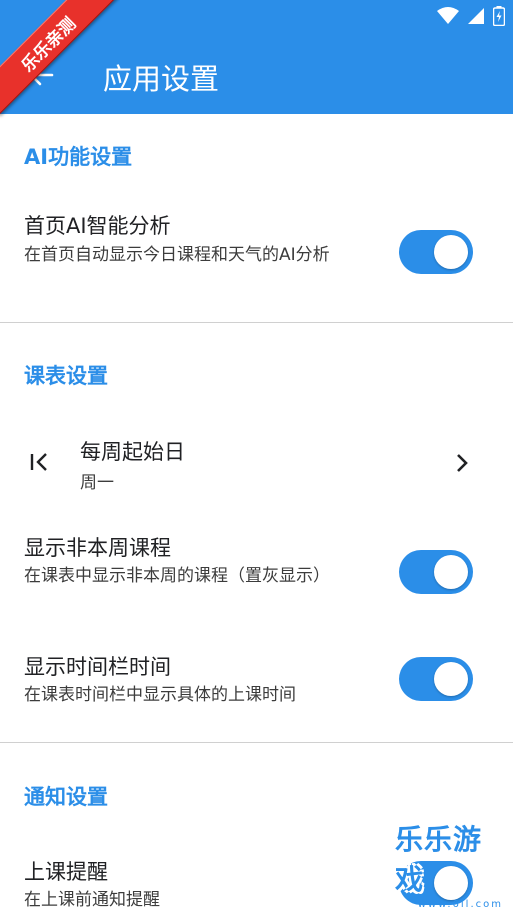 This screenshot has height=912, width=513. What do you see at coordinates (256, 464) in the screenshot?
I see `setting-row-week-start` at bounding box center [256, 464].